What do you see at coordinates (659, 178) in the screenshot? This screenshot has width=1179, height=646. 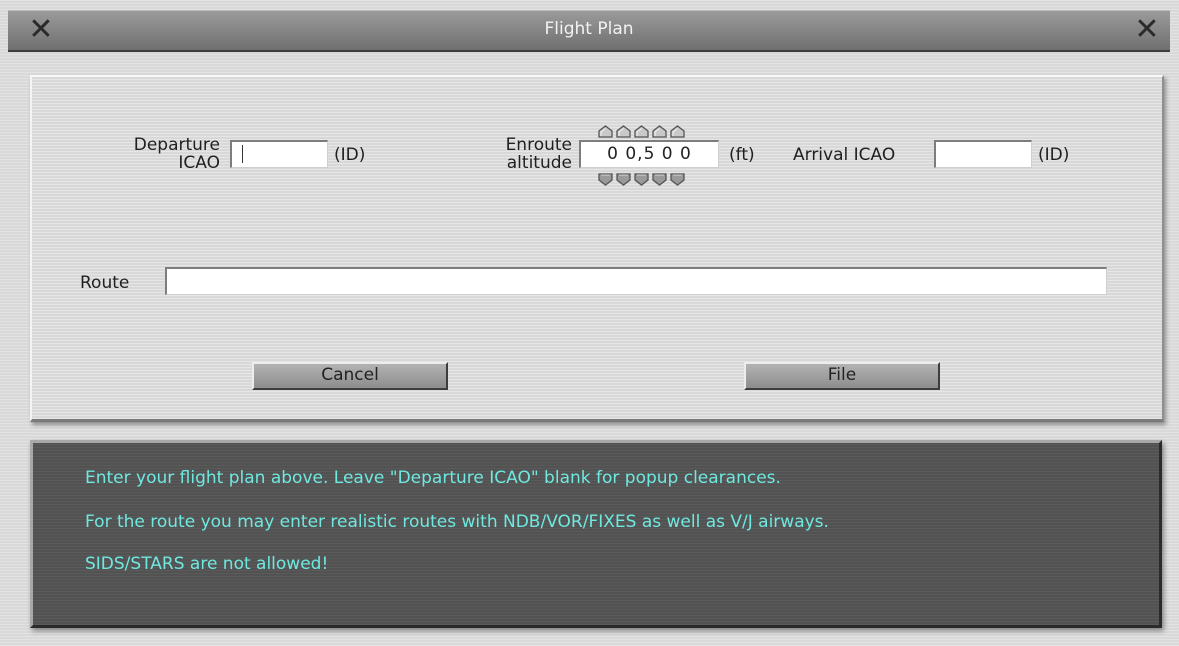 I see `altitude-digit-4-down-icon` at bounding box center [659, 178].